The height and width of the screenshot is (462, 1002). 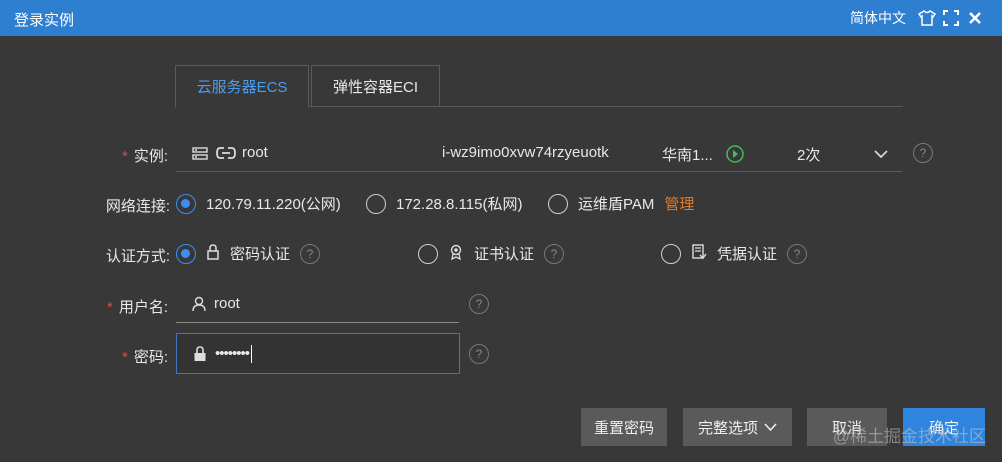 What do you see at coordinates (699, 253) in the screenshot?
I see `credential-icon` at bounding box center [699, 253].